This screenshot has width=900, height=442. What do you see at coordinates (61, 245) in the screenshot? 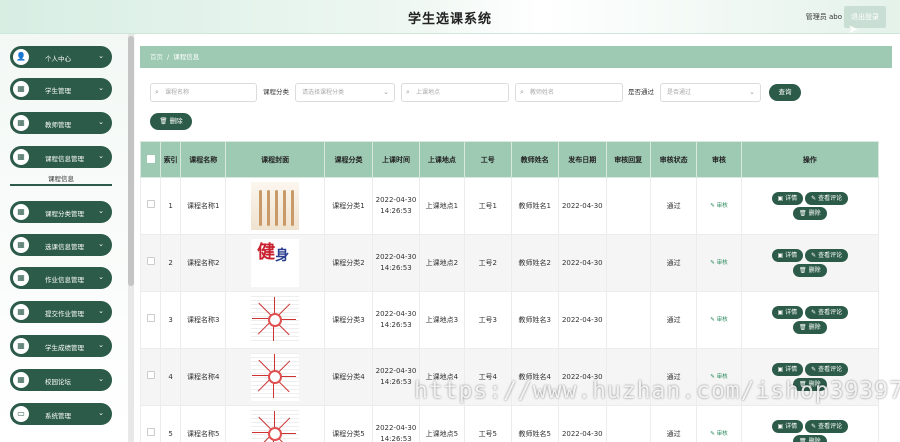
I see `sidebar-item: ▦ 选课信息管理 ⌄` at bounding box center [61, 245].